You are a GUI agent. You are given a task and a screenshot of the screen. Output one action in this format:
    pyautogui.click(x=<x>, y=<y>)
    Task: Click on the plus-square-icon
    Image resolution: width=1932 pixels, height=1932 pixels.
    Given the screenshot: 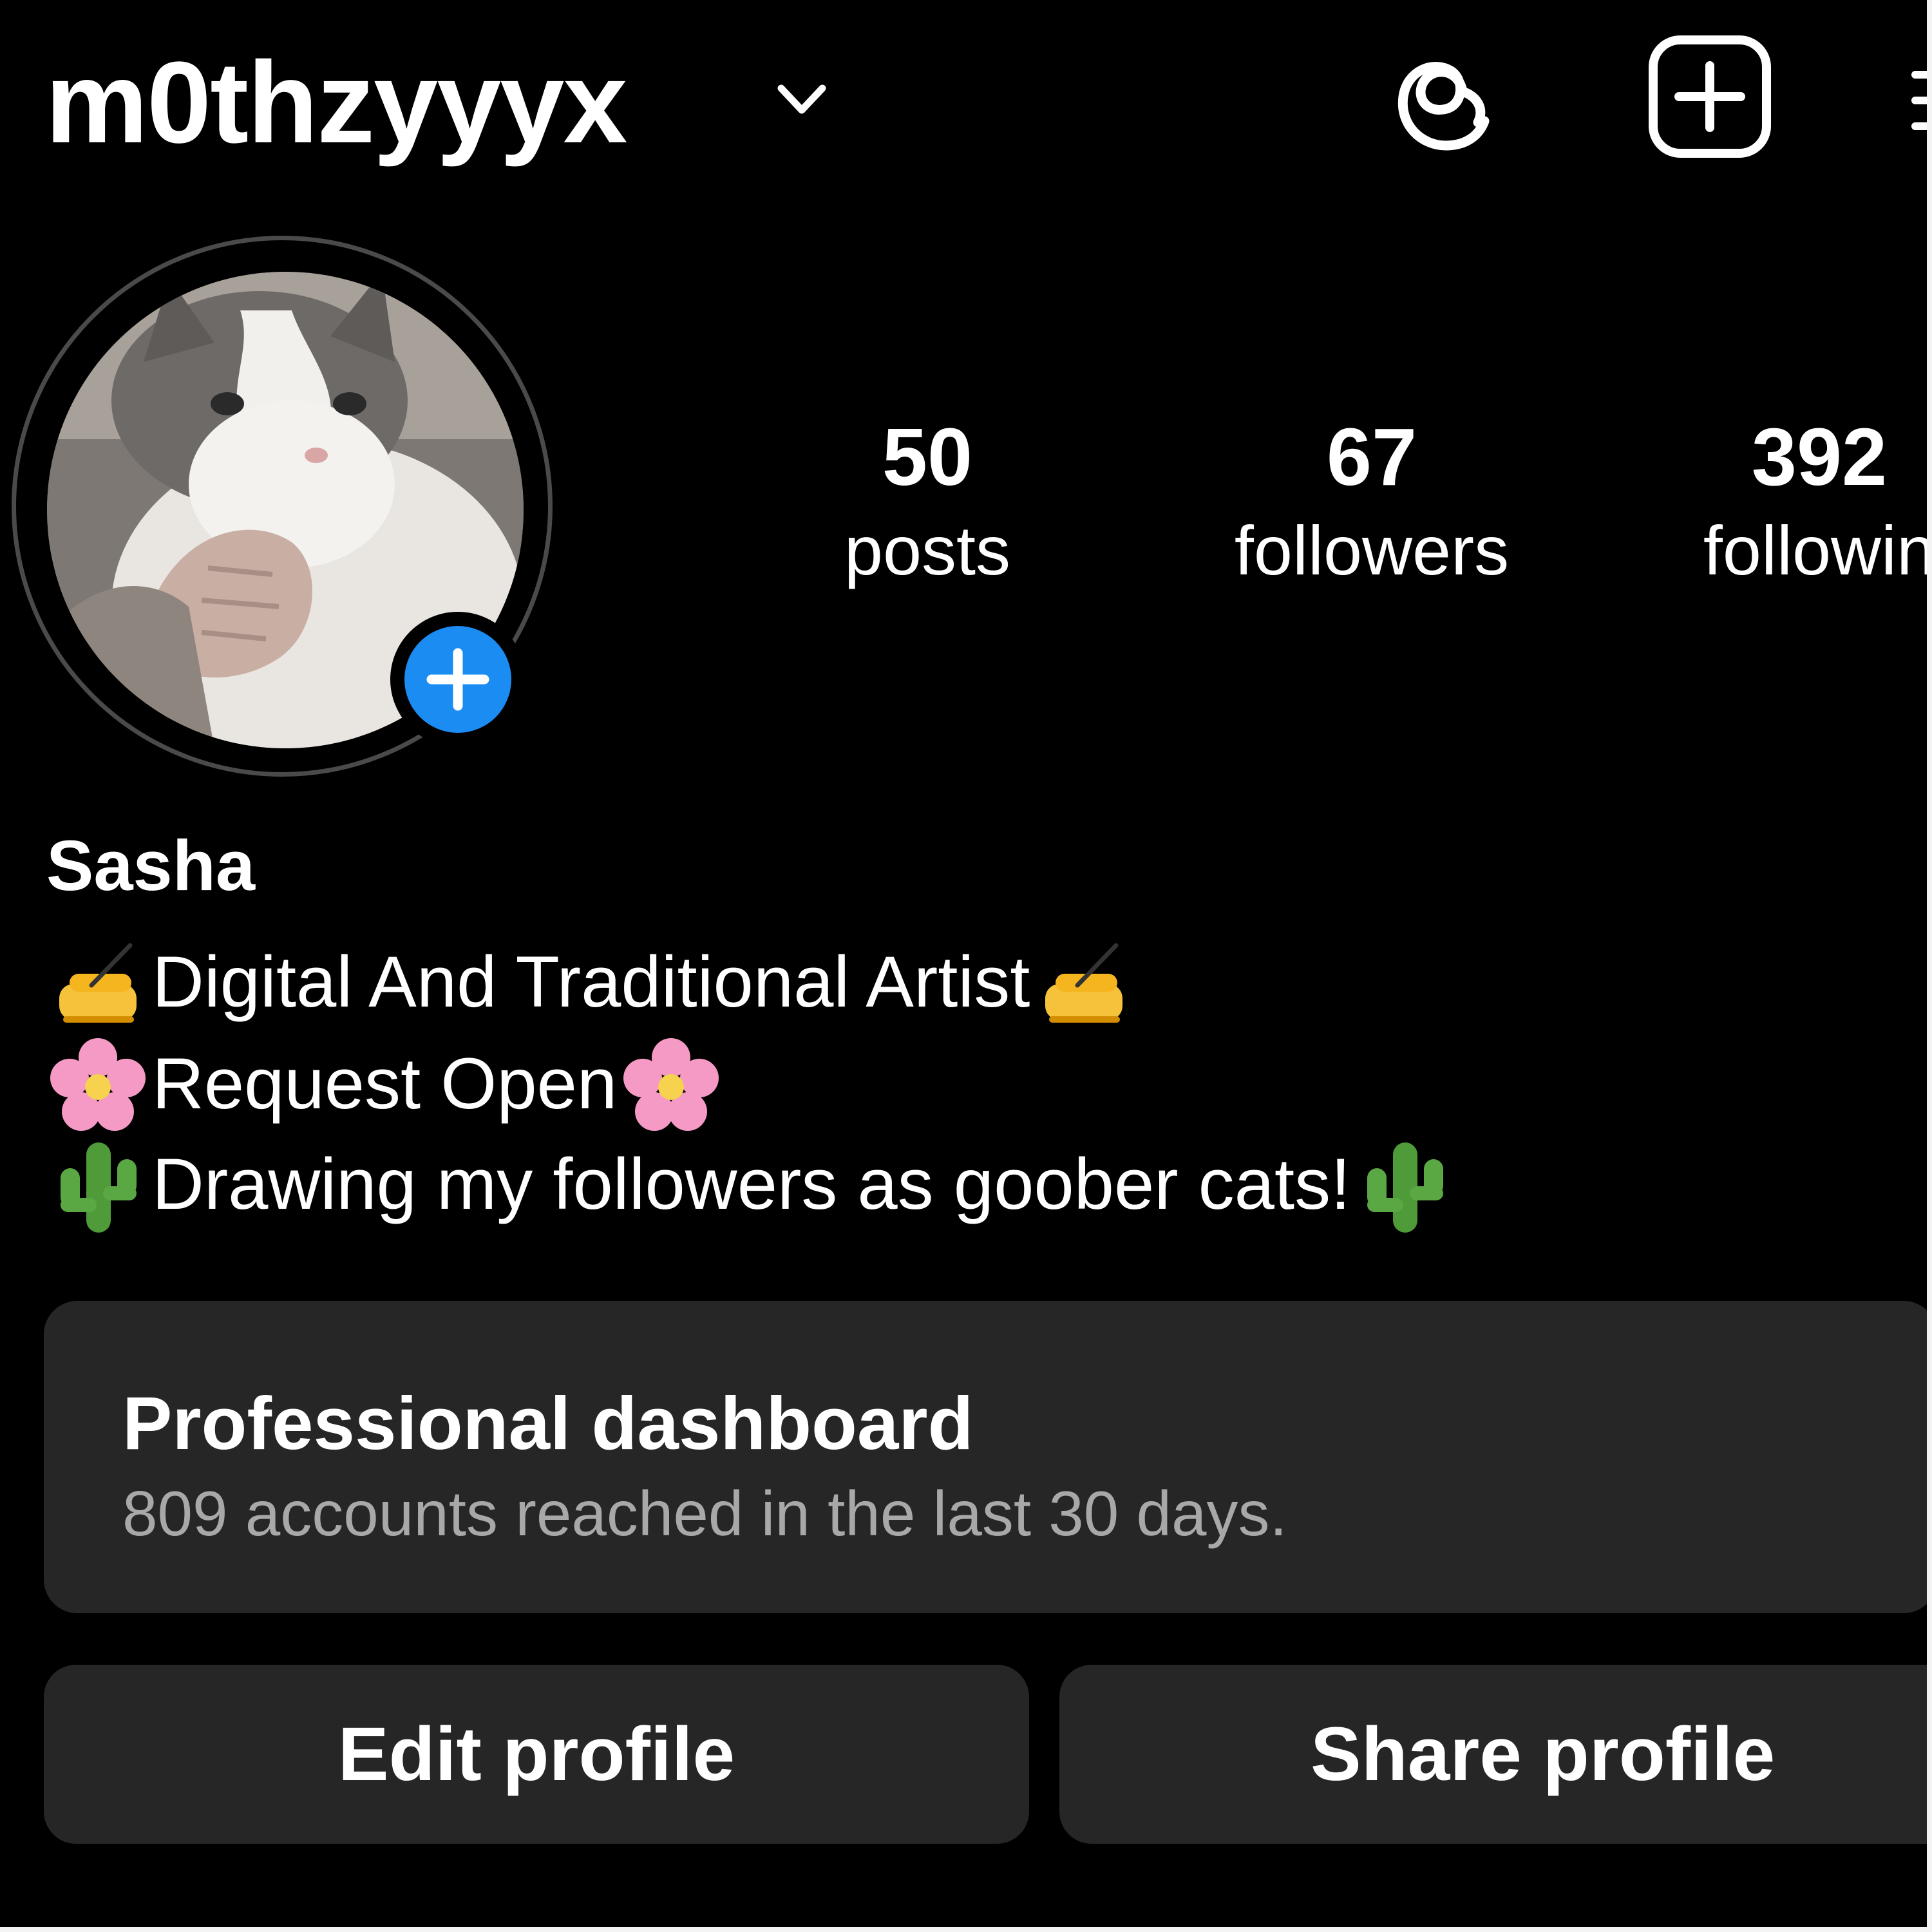 What is the action you would take?
    pyautogui.click(x=1709, y=96)
    